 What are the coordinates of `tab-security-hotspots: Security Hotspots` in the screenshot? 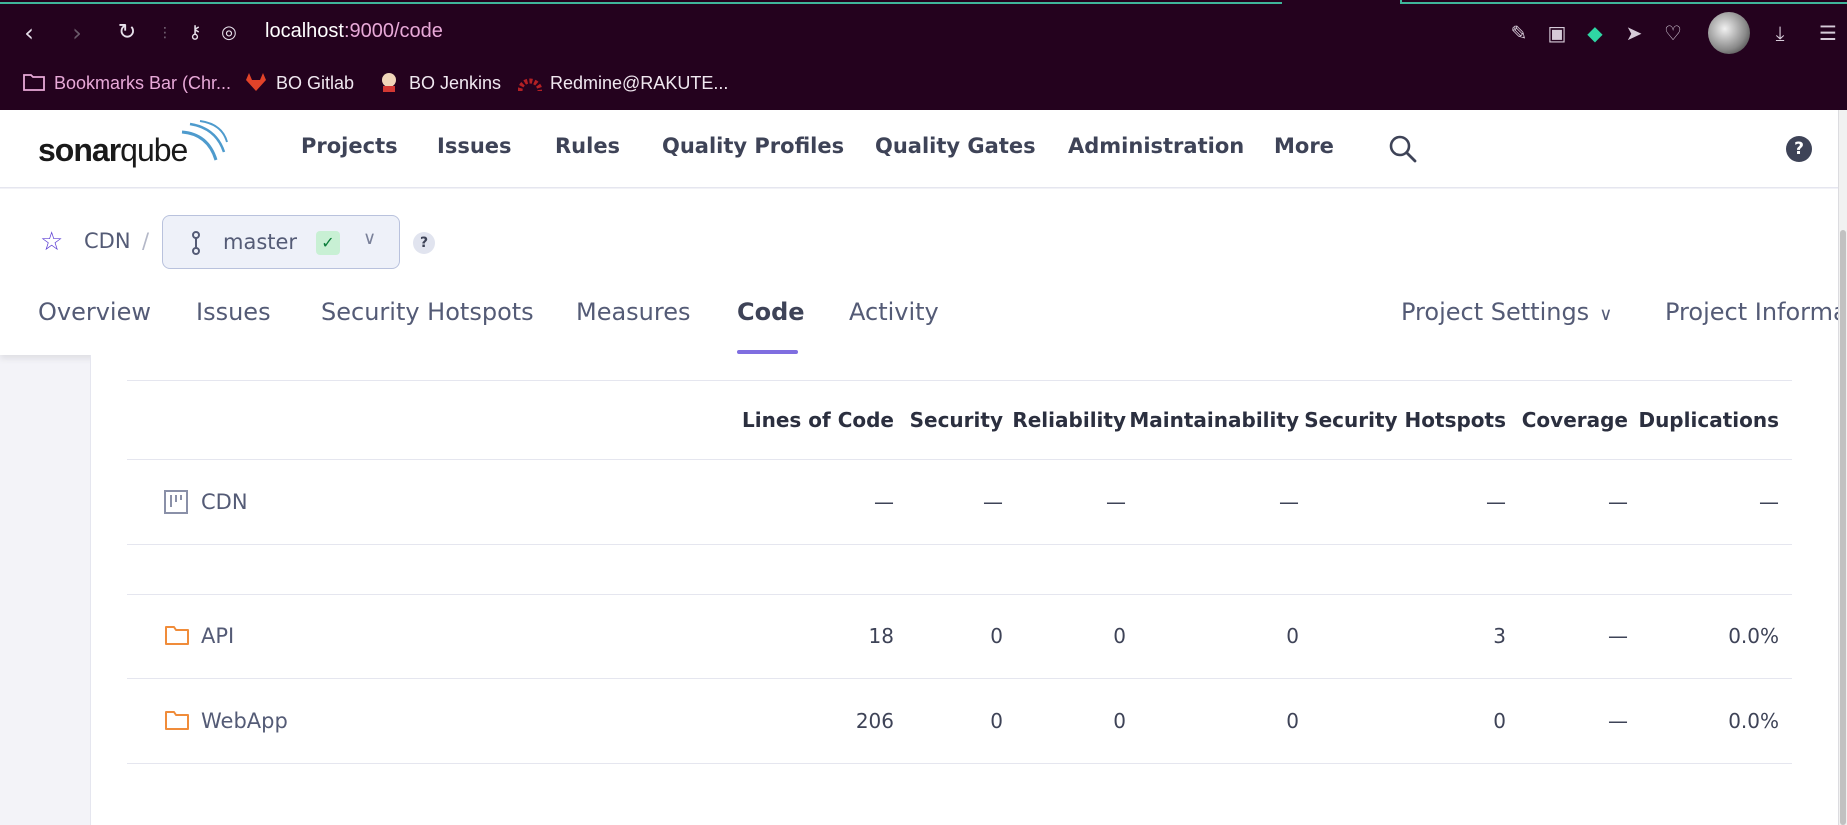 It's located at (427, 312).